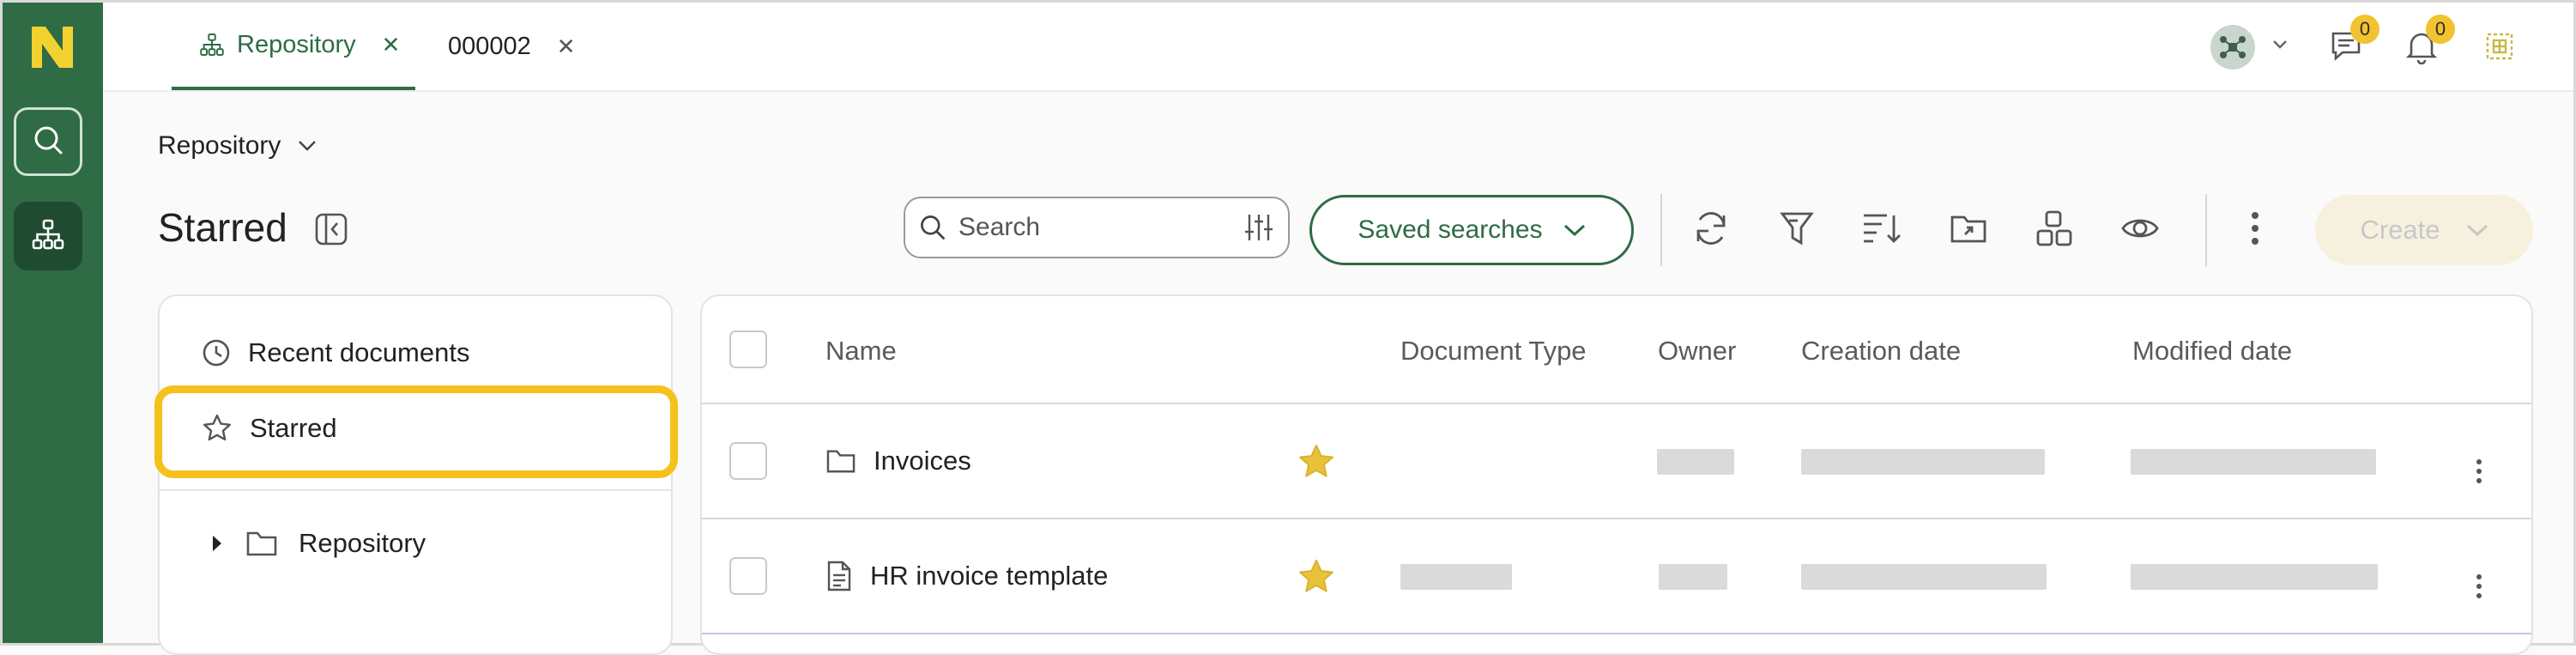 Image resolution: width=2576 pixels, height=655 pixels. Describe the element at coordinates (2232, 47) in the screenshot. I see `user-avatar` at that location.